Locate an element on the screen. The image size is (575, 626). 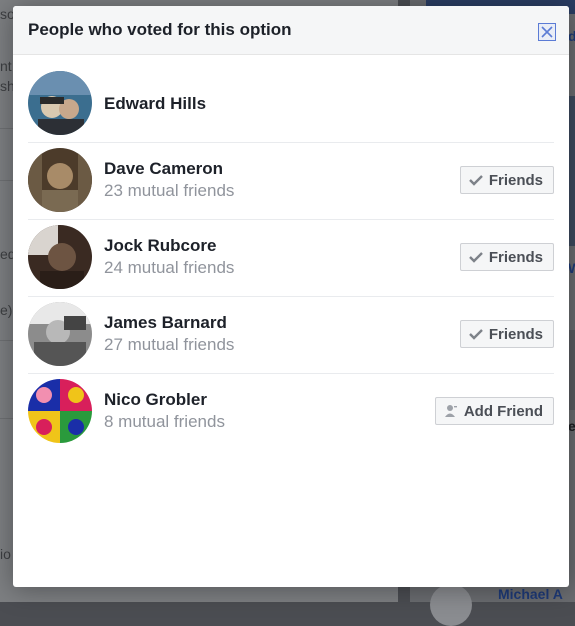
background-avatar is located at coordinates (451, 605).